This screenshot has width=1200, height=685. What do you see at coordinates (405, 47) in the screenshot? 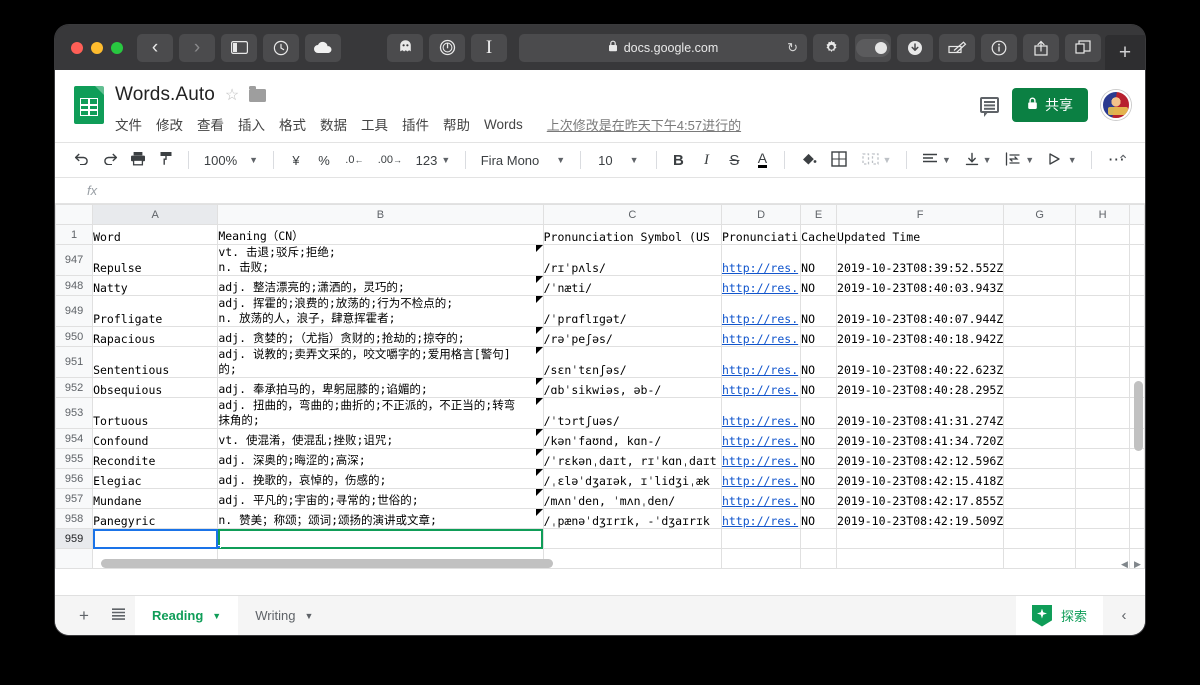
I see `ghostery-extension-button` at bounding box center [405, 47].